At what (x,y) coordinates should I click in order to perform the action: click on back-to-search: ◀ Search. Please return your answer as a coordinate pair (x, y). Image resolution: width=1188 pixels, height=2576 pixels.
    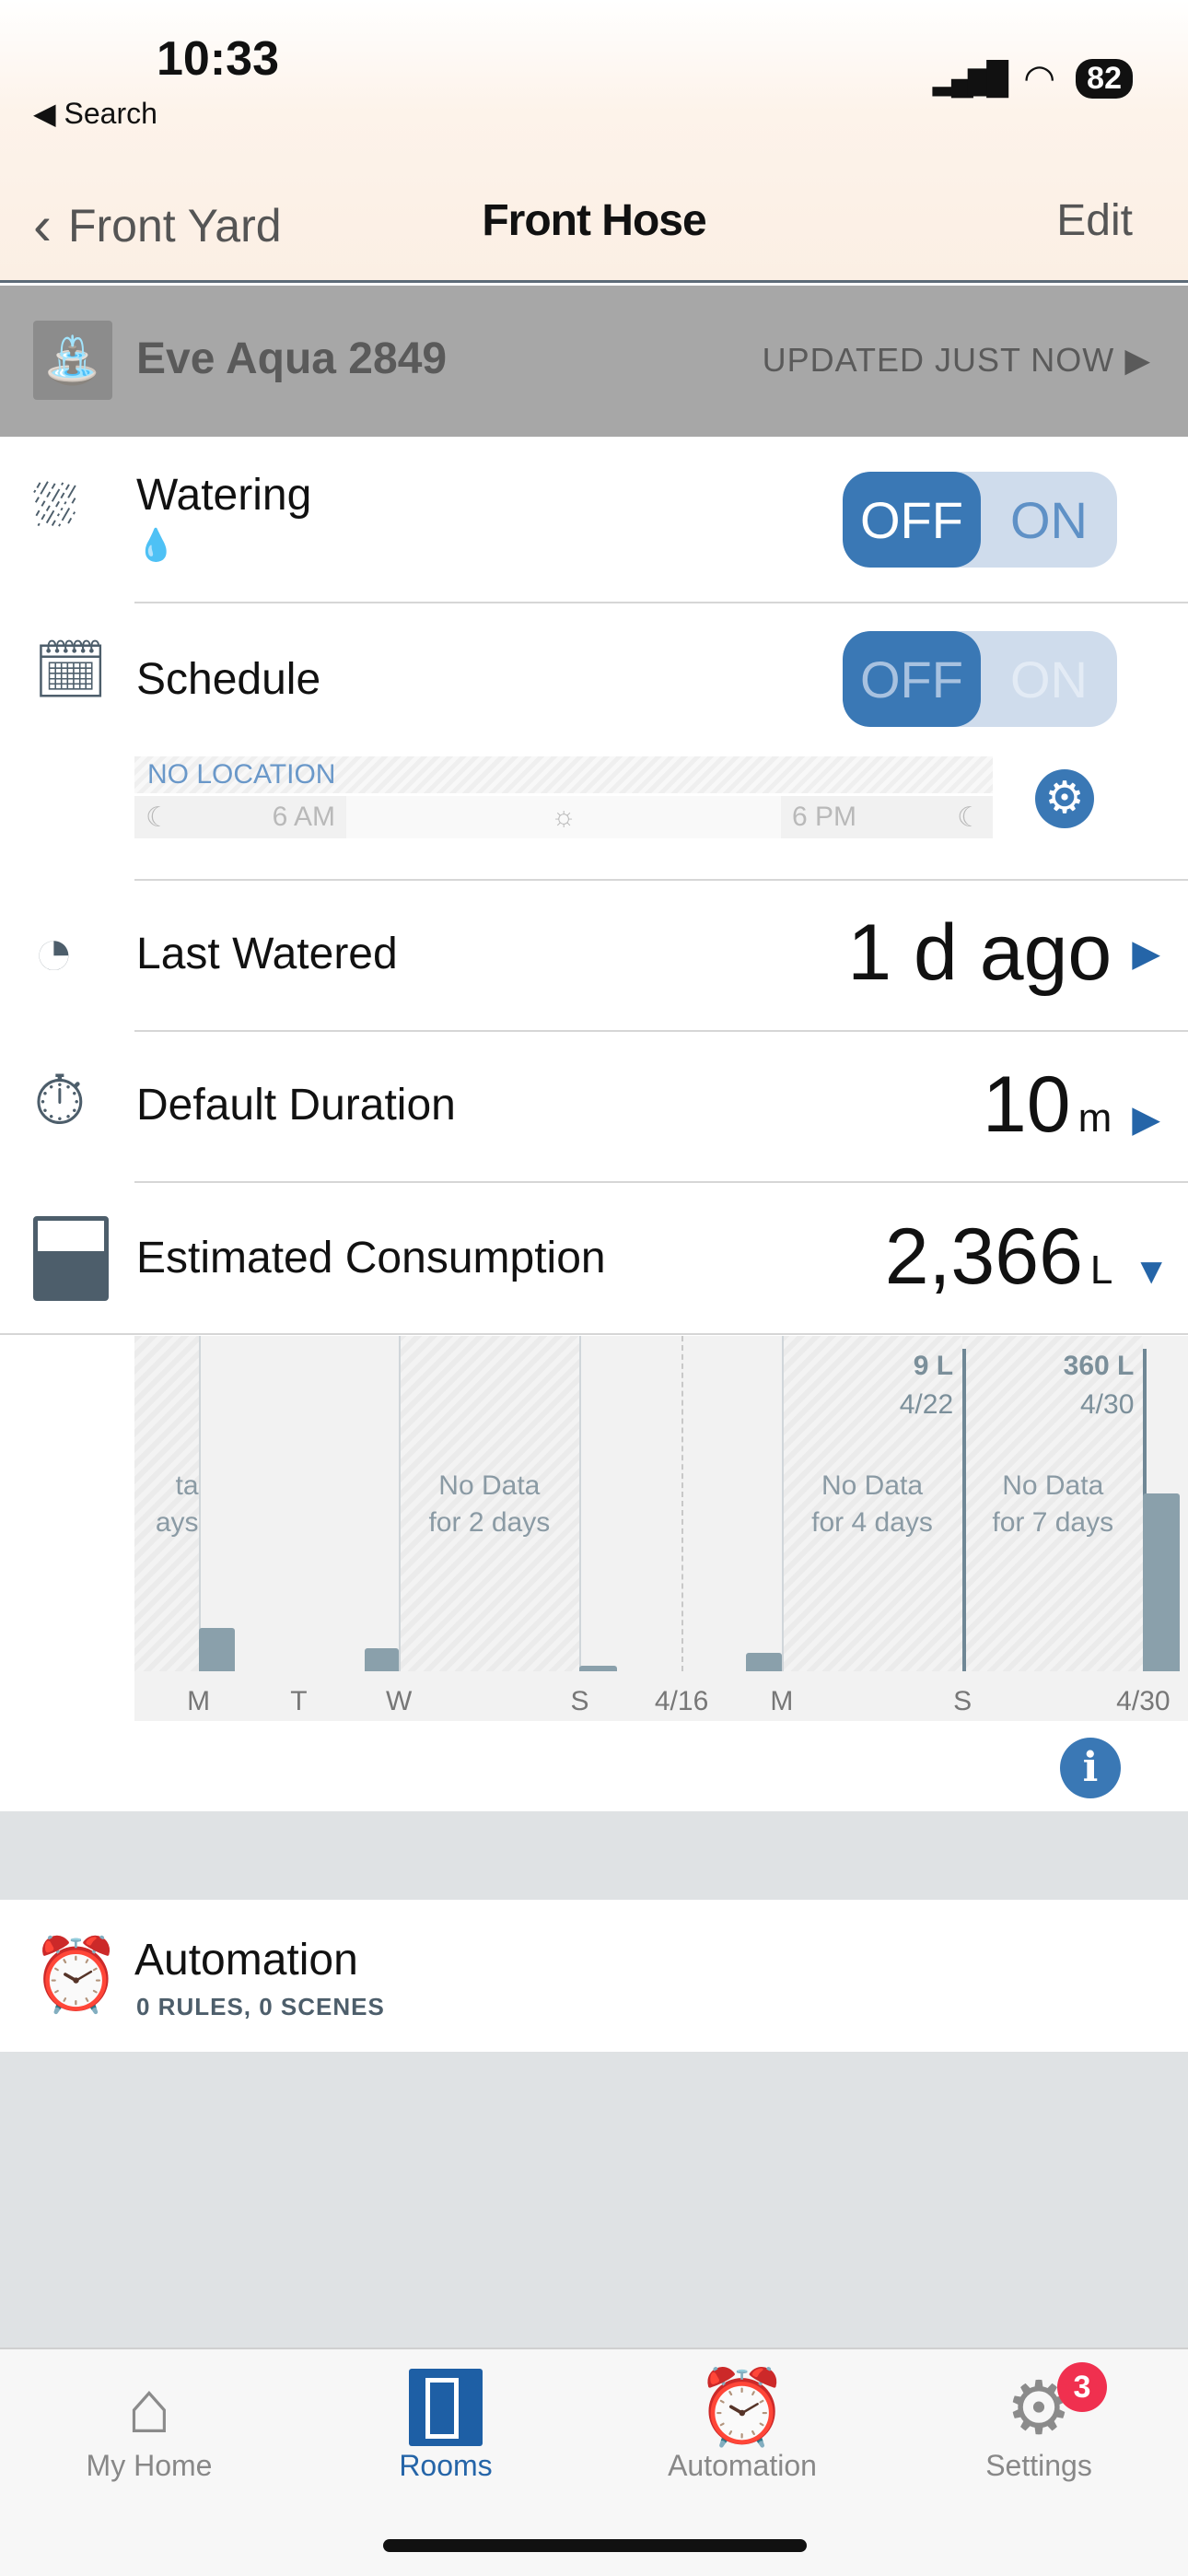
    Looking at the image, I should click on (95, 113).